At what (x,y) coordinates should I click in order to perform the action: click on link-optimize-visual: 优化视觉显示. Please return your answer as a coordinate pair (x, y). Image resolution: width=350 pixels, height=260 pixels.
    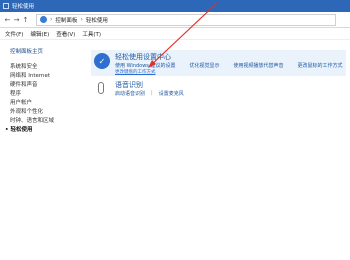
    Looking at the image, I should click on (205, 65).